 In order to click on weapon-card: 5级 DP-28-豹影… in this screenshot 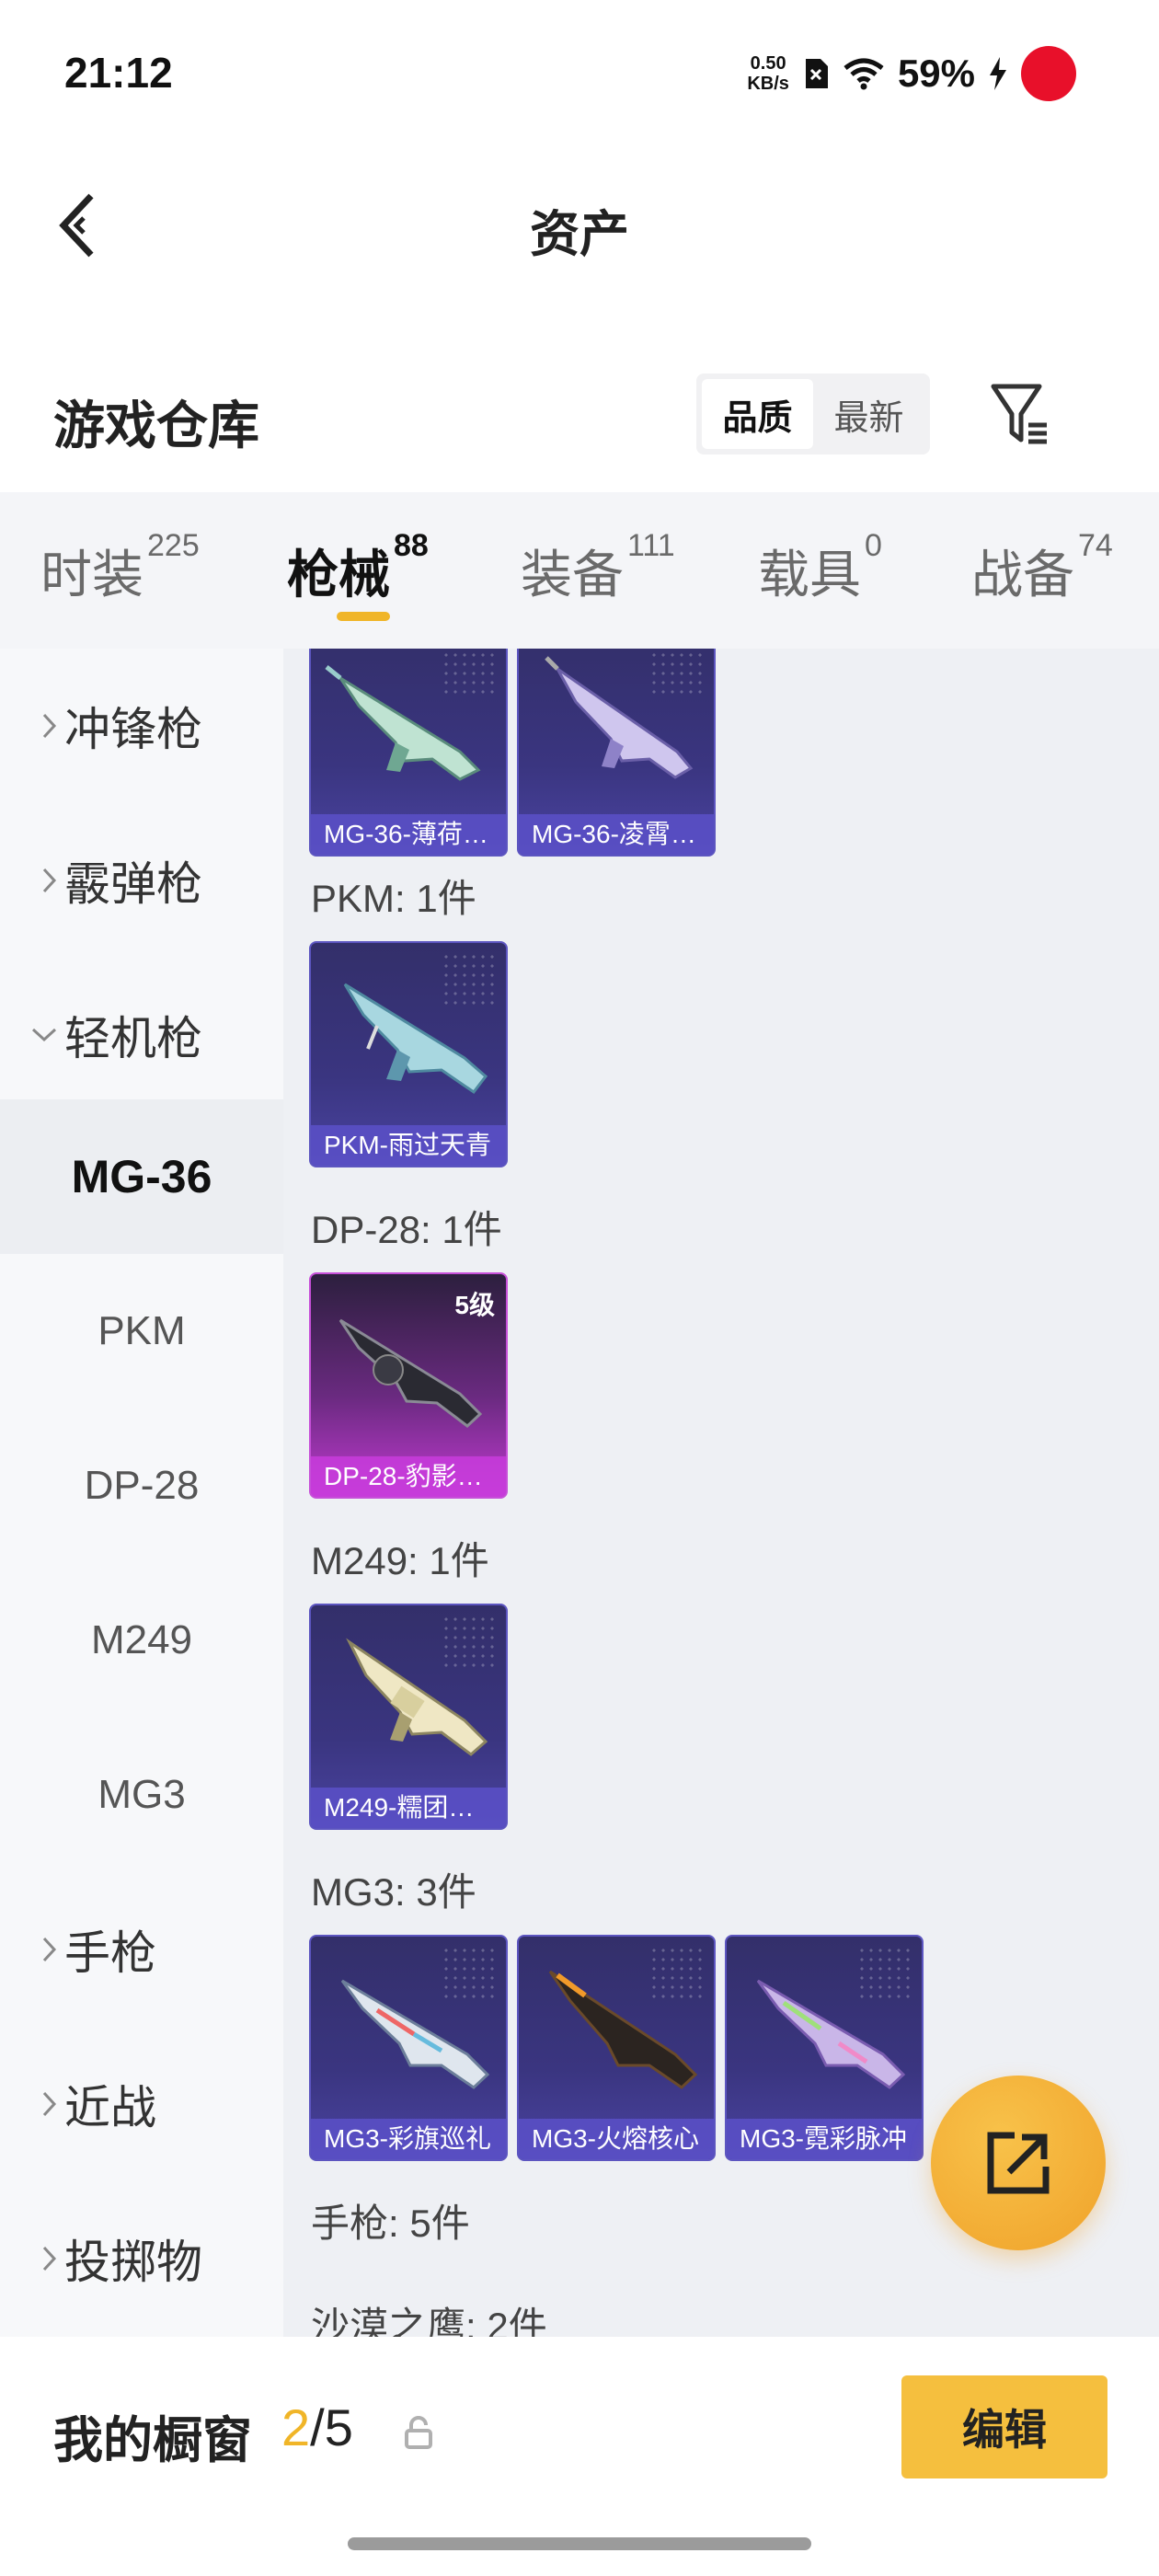, I will do `click(408, 1385)`.